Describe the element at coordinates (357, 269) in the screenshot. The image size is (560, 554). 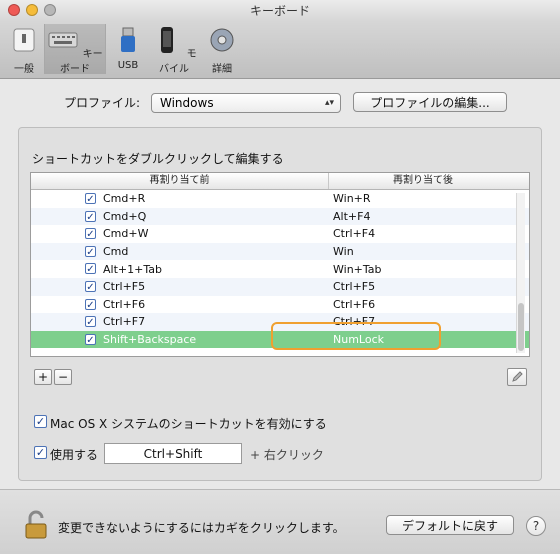
I see `row-after: Win+Tab` at that location.